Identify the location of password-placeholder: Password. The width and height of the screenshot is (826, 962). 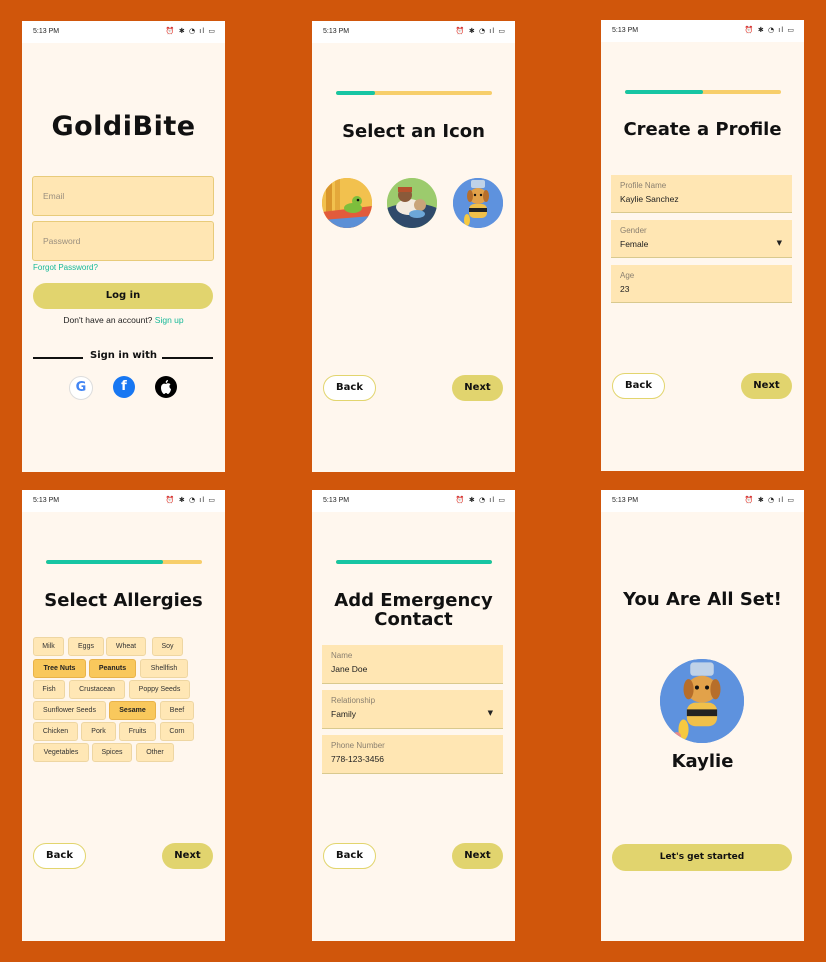
(62, 241).